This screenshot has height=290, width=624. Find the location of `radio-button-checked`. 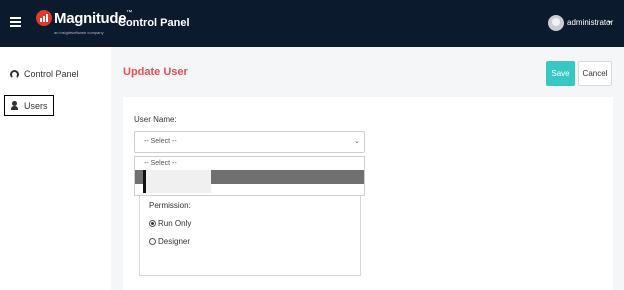

radio-button-checked is located at coordinates (152, 223).